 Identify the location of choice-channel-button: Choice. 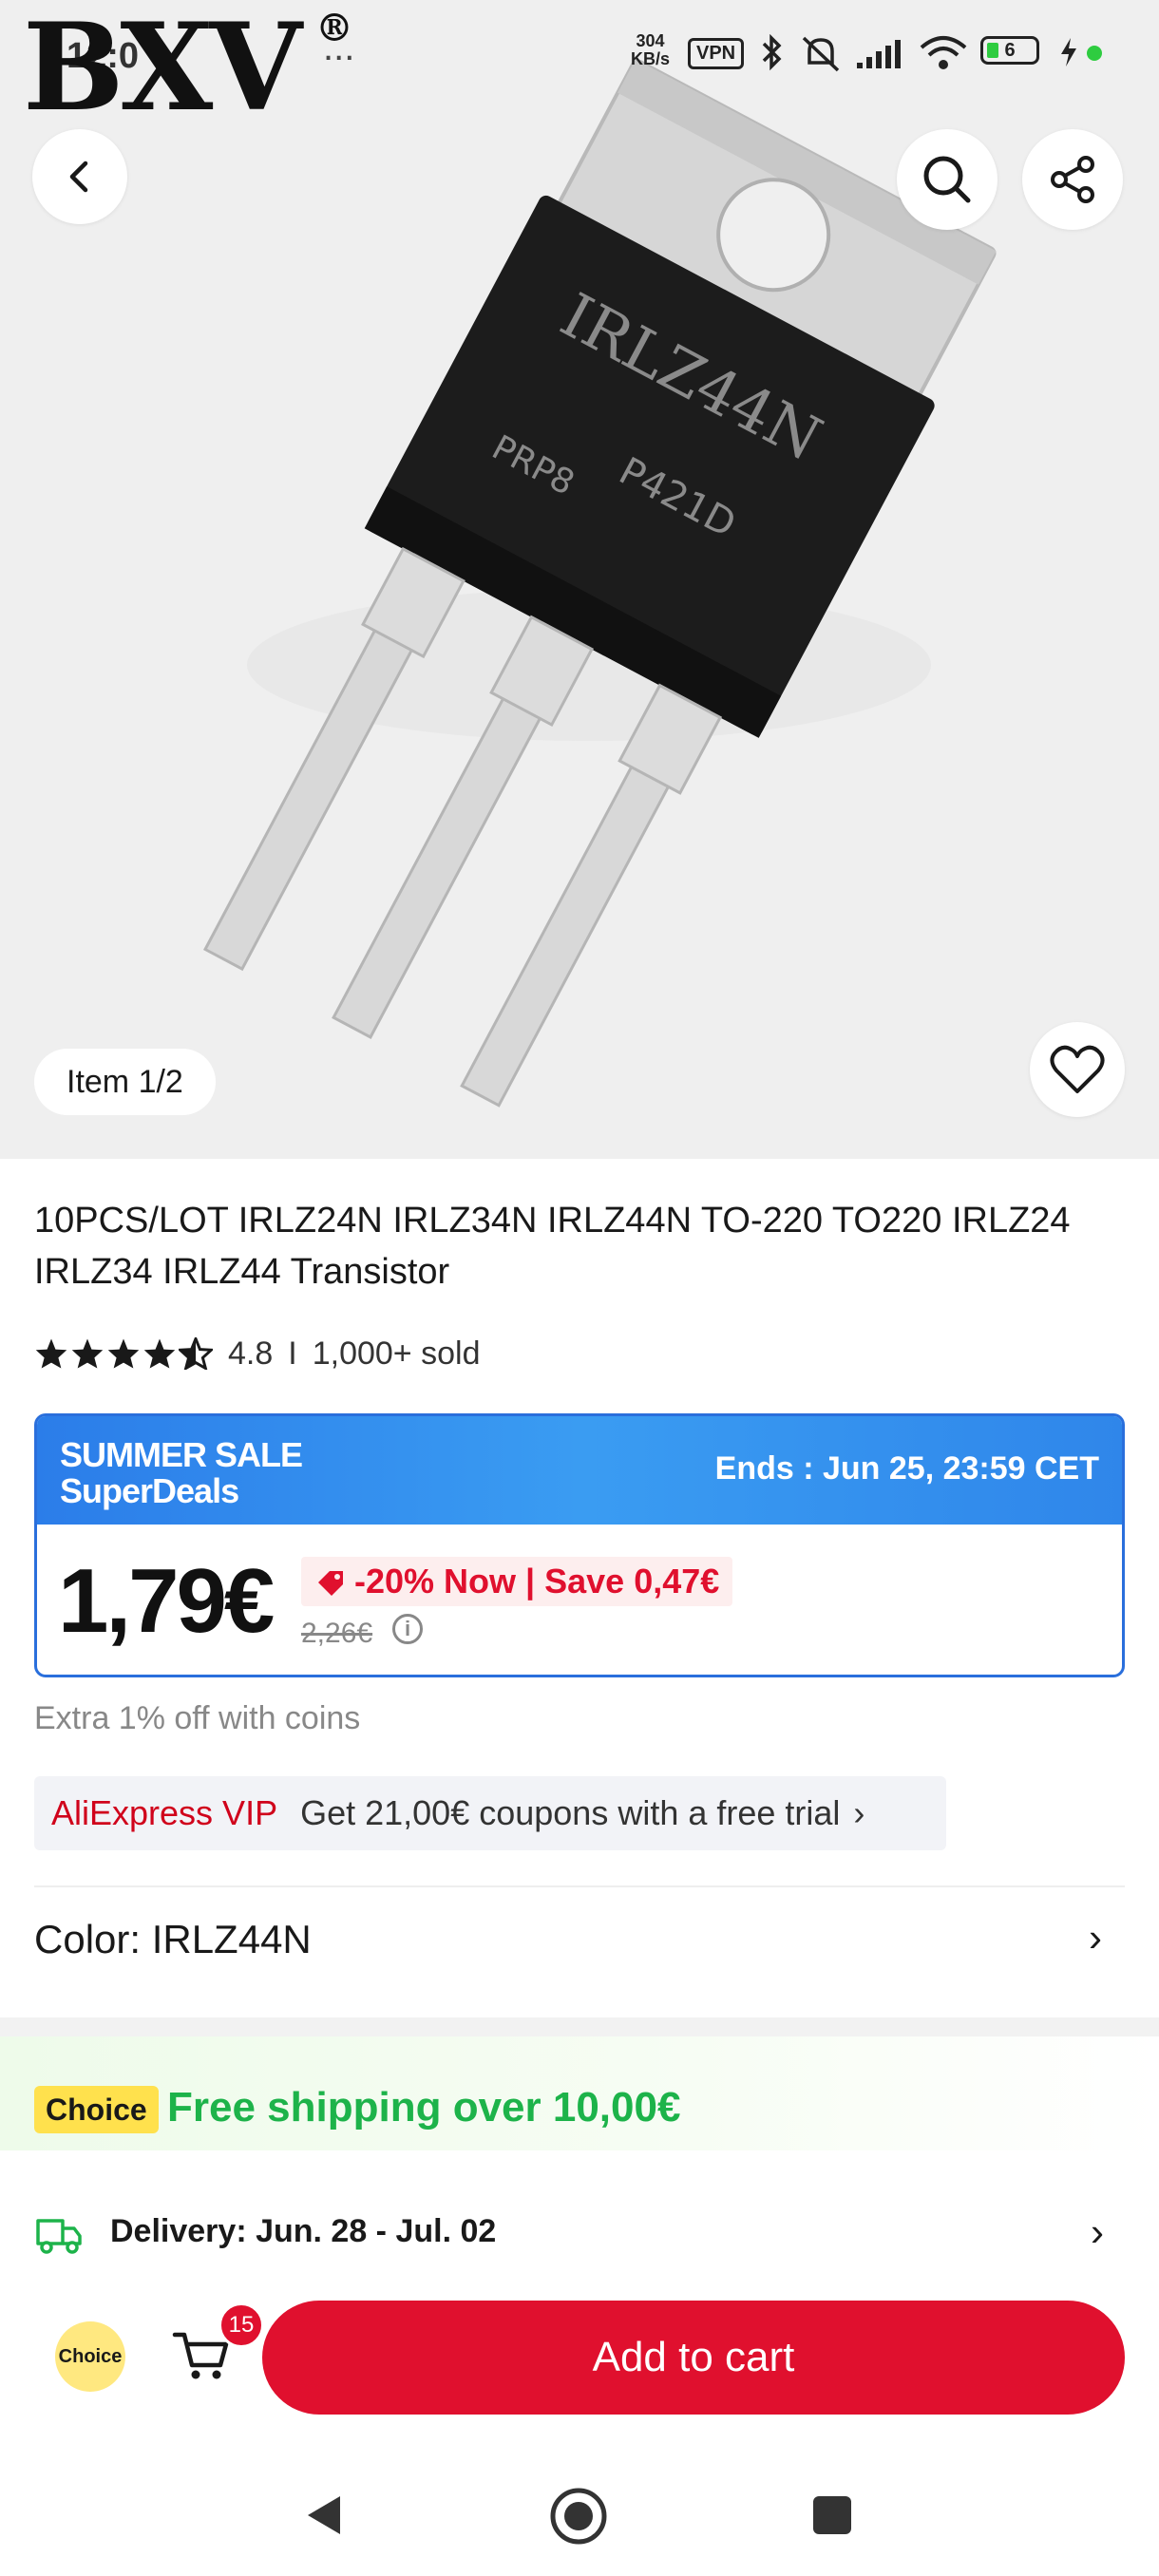
(90, 2356).